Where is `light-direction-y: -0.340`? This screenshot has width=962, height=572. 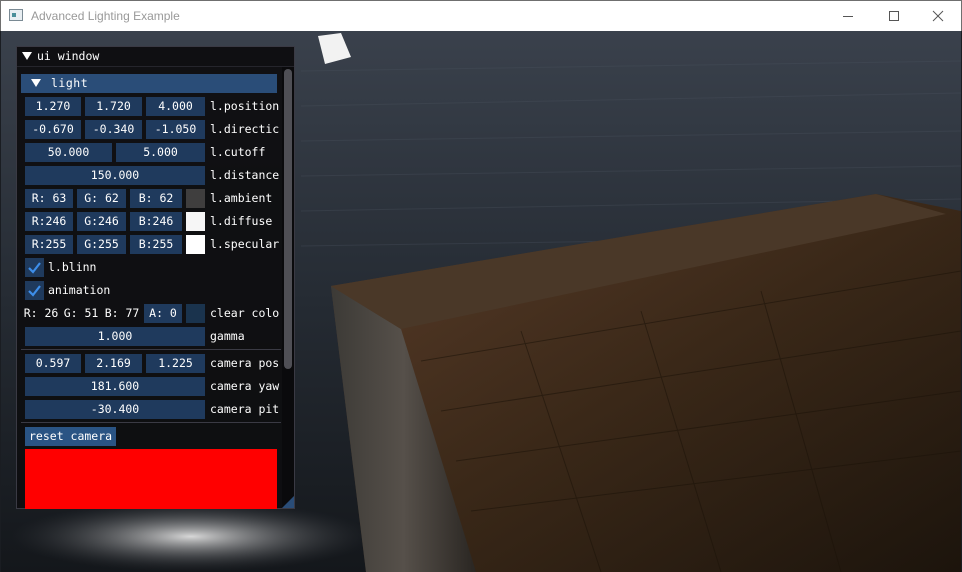 light-direction-y: -0.340 is located at coordinates (113, 129).